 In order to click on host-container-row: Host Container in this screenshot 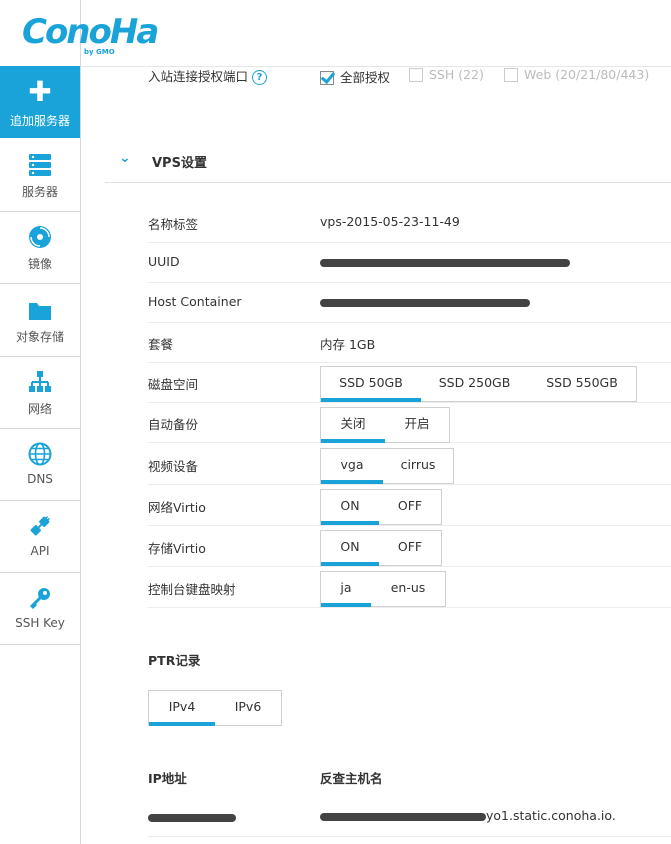, I will do `click(409, 302)`.